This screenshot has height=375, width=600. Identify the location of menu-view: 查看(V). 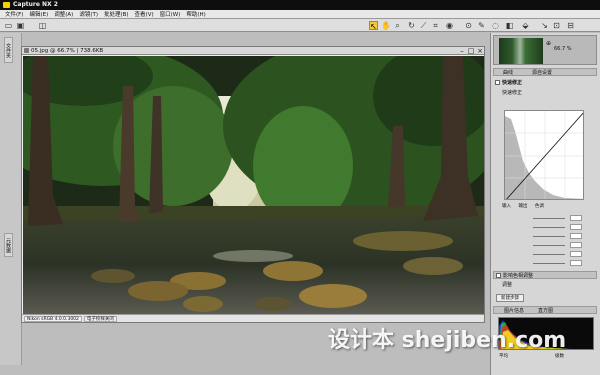
(144, 14).